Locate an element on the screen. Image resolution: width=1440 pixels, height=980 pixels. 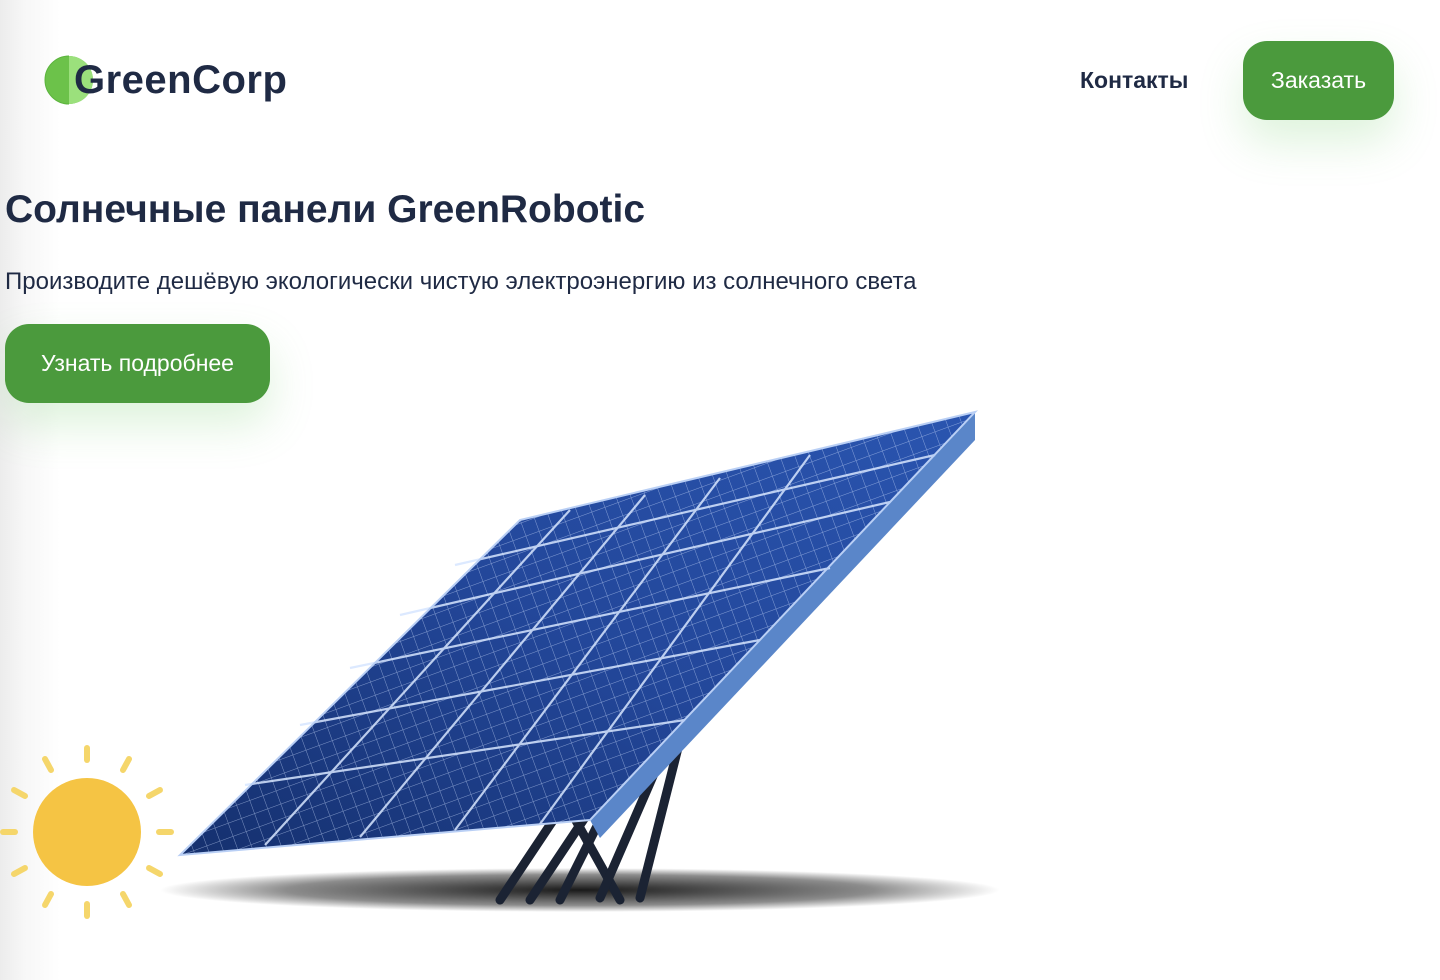
learn-more-button: Узнать подробнее is located at coordinates (137, 363).